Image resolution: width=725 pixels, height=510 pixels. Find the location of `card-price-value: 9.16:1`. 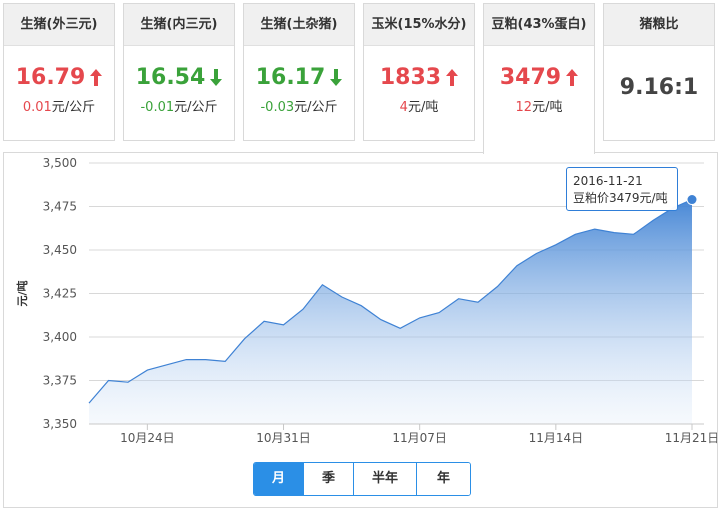

card-price-value: 9.16:1 is located at coordinates (659, 87).